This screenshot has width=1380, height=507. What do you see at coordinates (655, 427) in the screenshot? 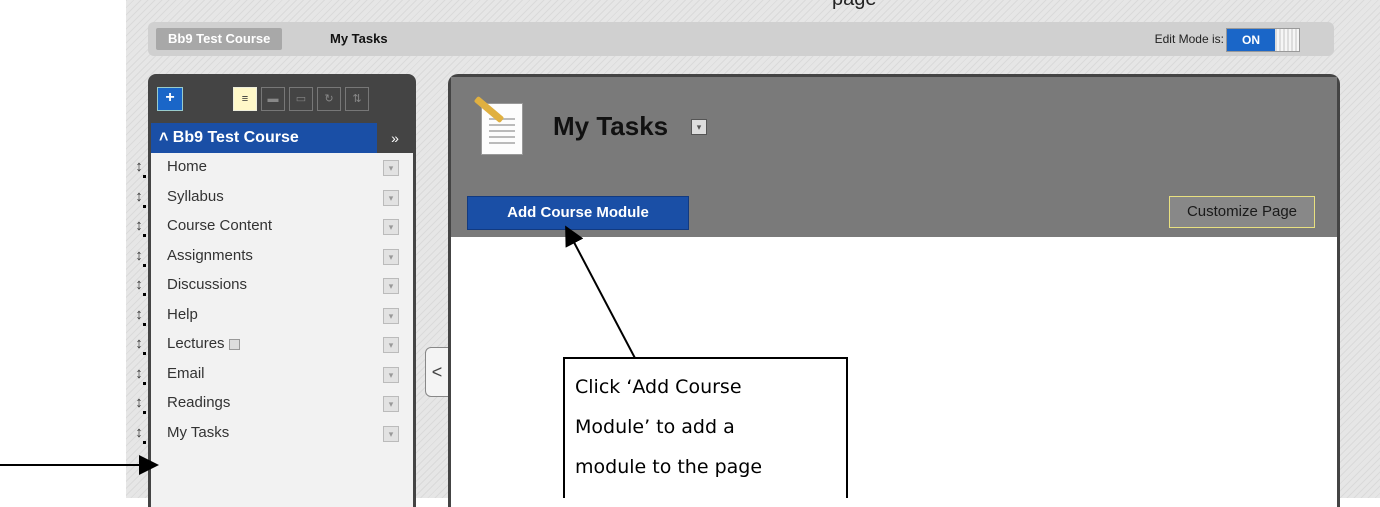
I see `callout-line: Module’ to add a` at bounding box center [655, 427].